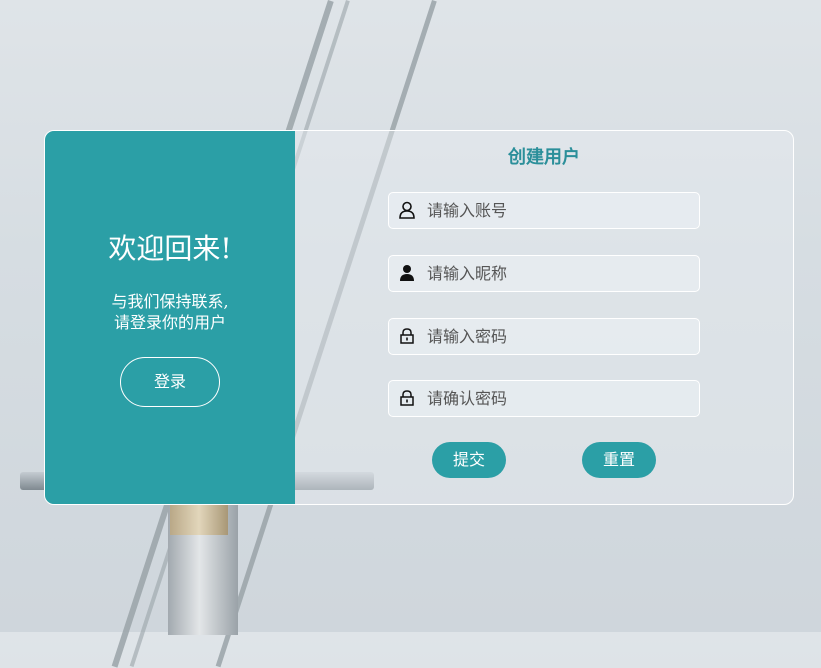  I want to click on user-filled-icon, so click(407, 273).